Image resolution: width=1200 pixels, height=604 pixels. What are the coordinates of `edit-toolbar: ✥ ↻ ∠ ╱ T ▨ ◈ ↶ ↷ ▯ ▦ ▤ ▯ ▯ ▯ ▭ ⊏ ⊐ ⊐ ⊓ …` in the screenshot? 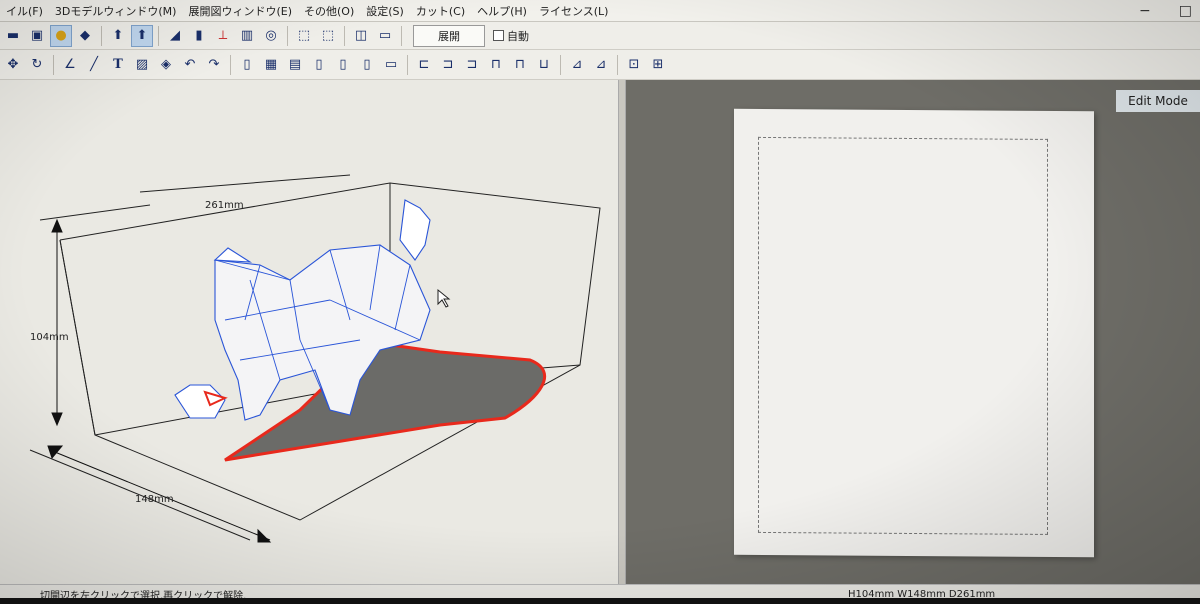 It's located at (600, 65).